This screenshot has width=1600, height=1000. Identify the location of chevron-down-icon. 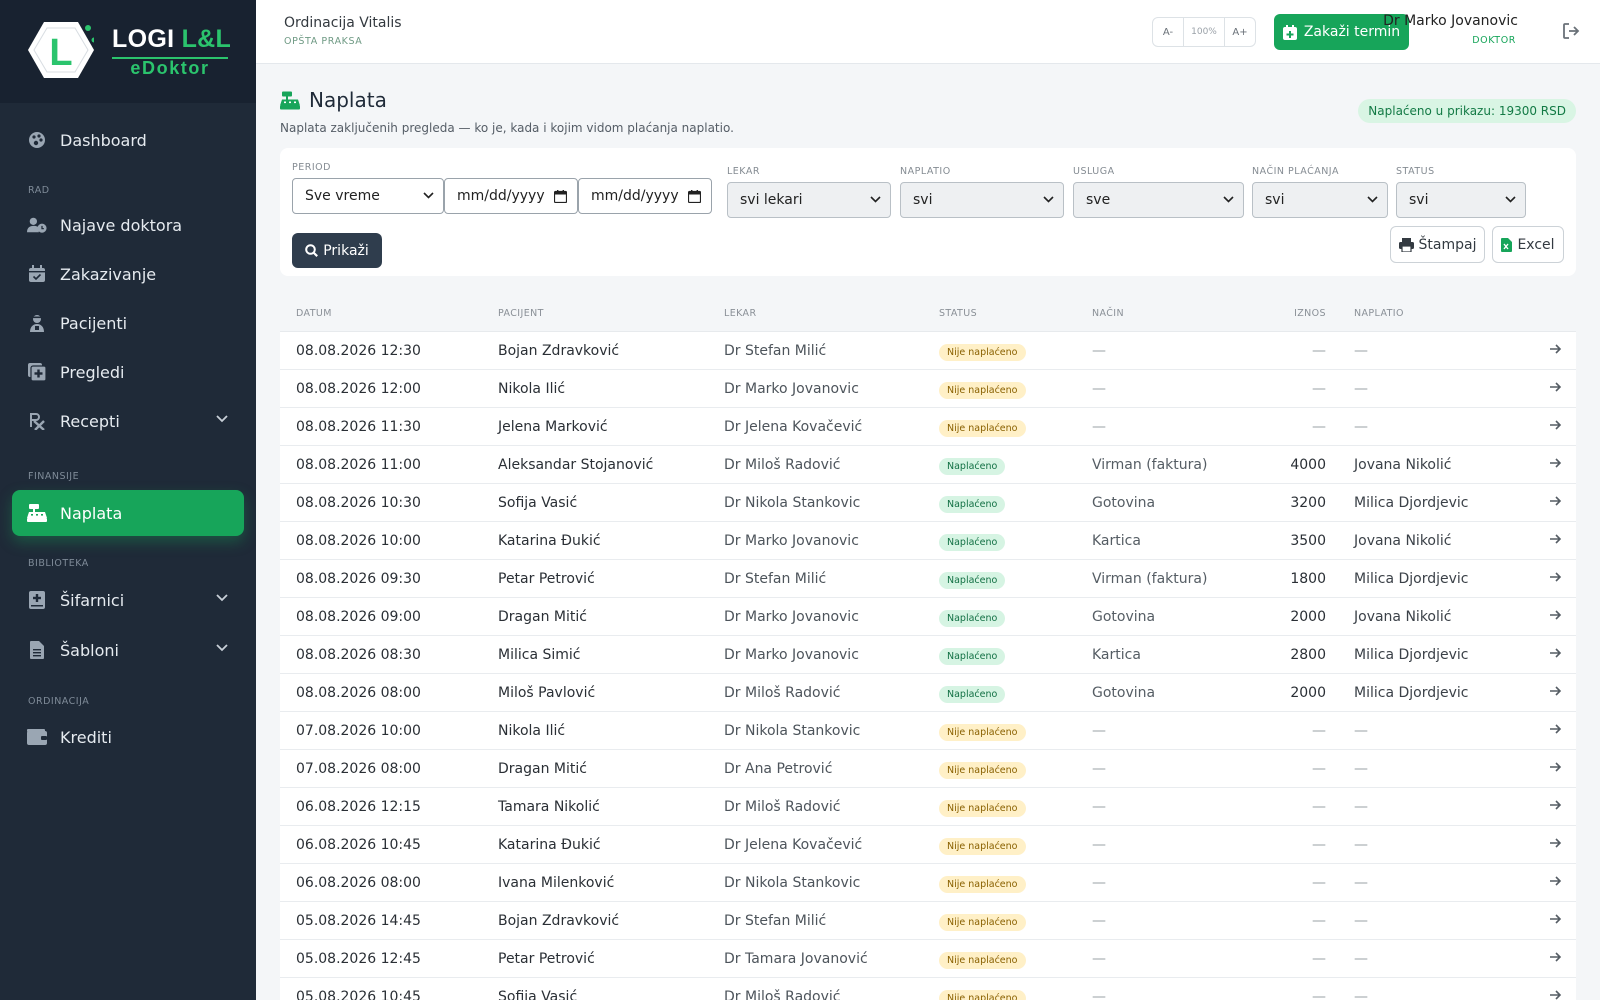
(1048, 199).